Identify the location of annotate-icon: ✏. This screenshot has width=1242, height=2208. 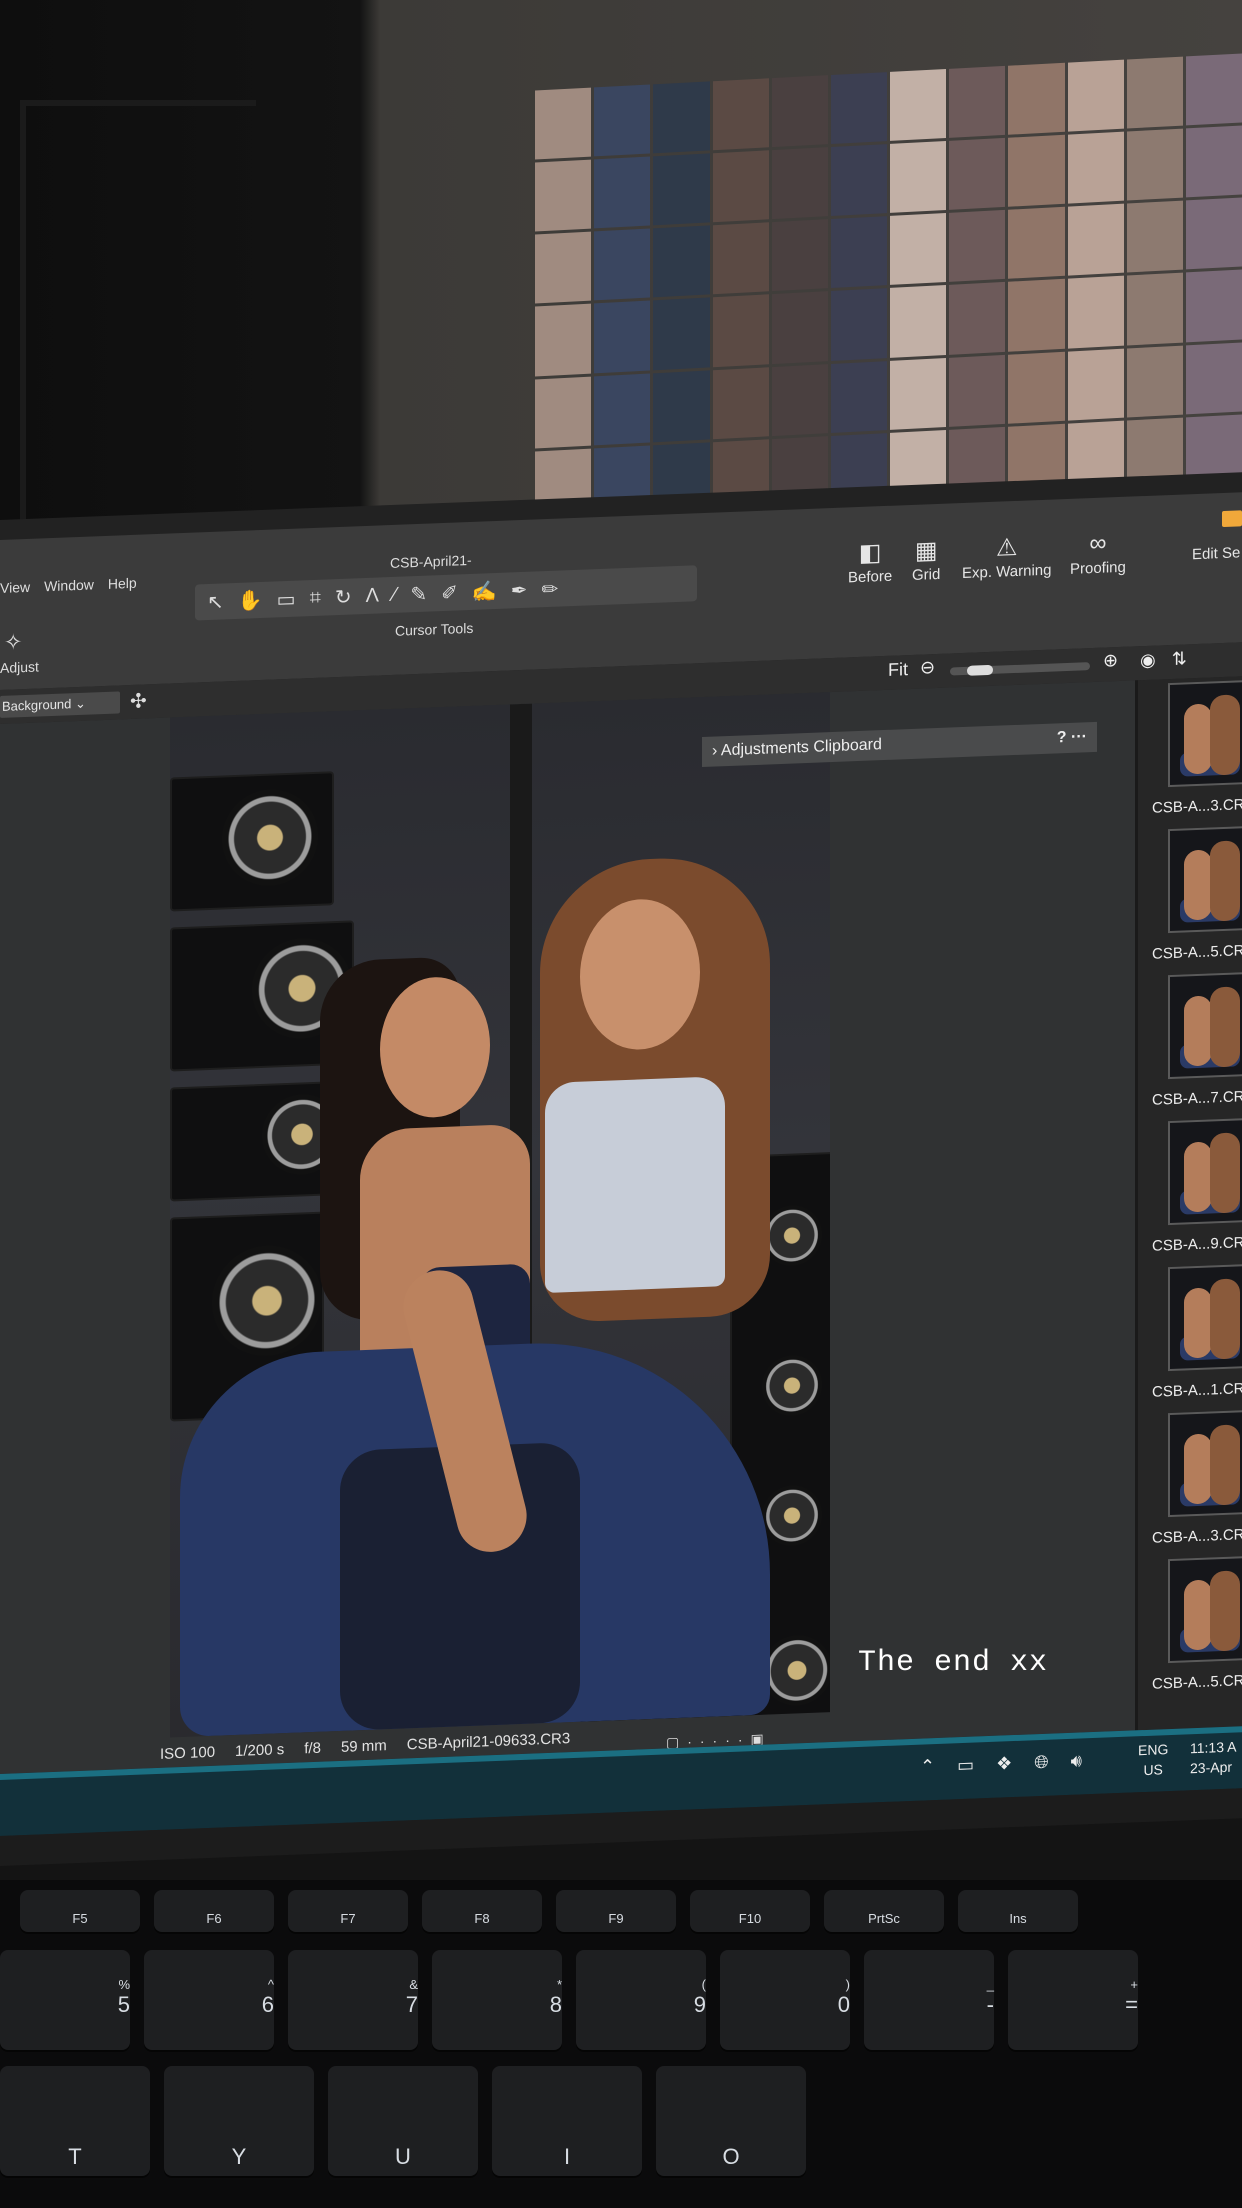
(550, 589).